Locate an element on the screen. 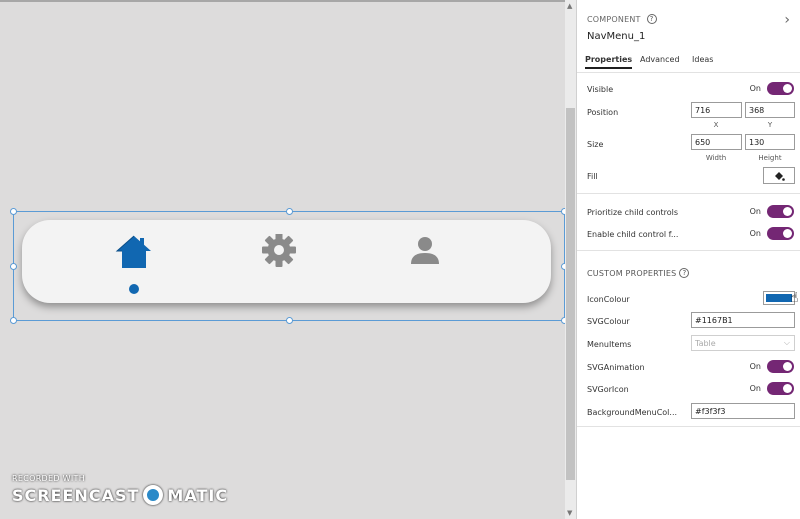 The image size is (800, 519). component-label: COMPONENT is located at coordinates (614, 19).